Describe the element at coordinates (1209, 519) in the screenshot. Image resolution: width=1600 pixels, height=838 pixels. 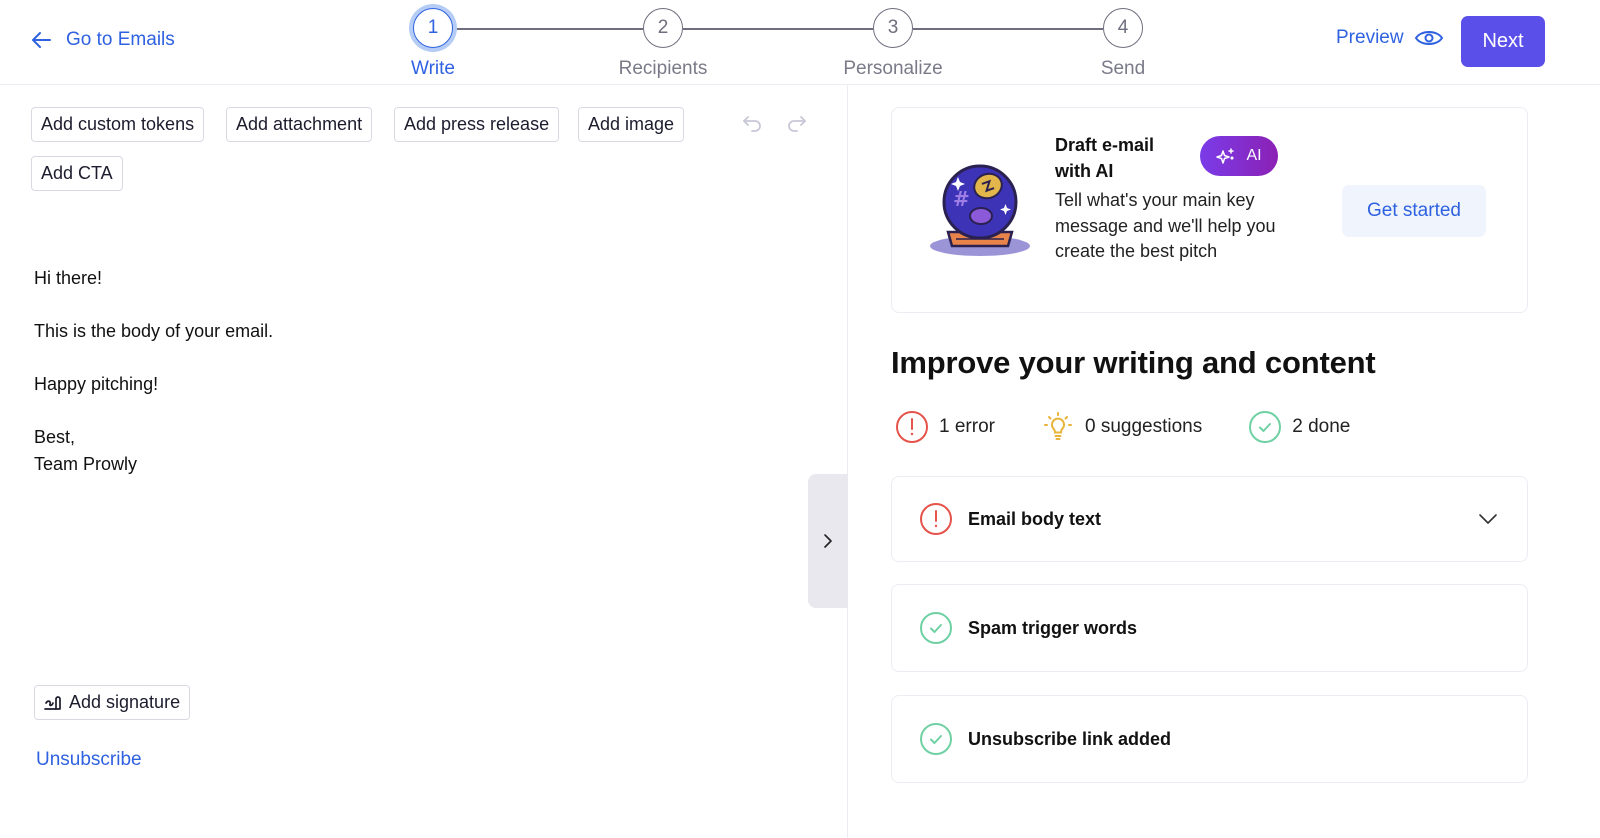
I see `check-item-email-body-text: Email body text` at that location.